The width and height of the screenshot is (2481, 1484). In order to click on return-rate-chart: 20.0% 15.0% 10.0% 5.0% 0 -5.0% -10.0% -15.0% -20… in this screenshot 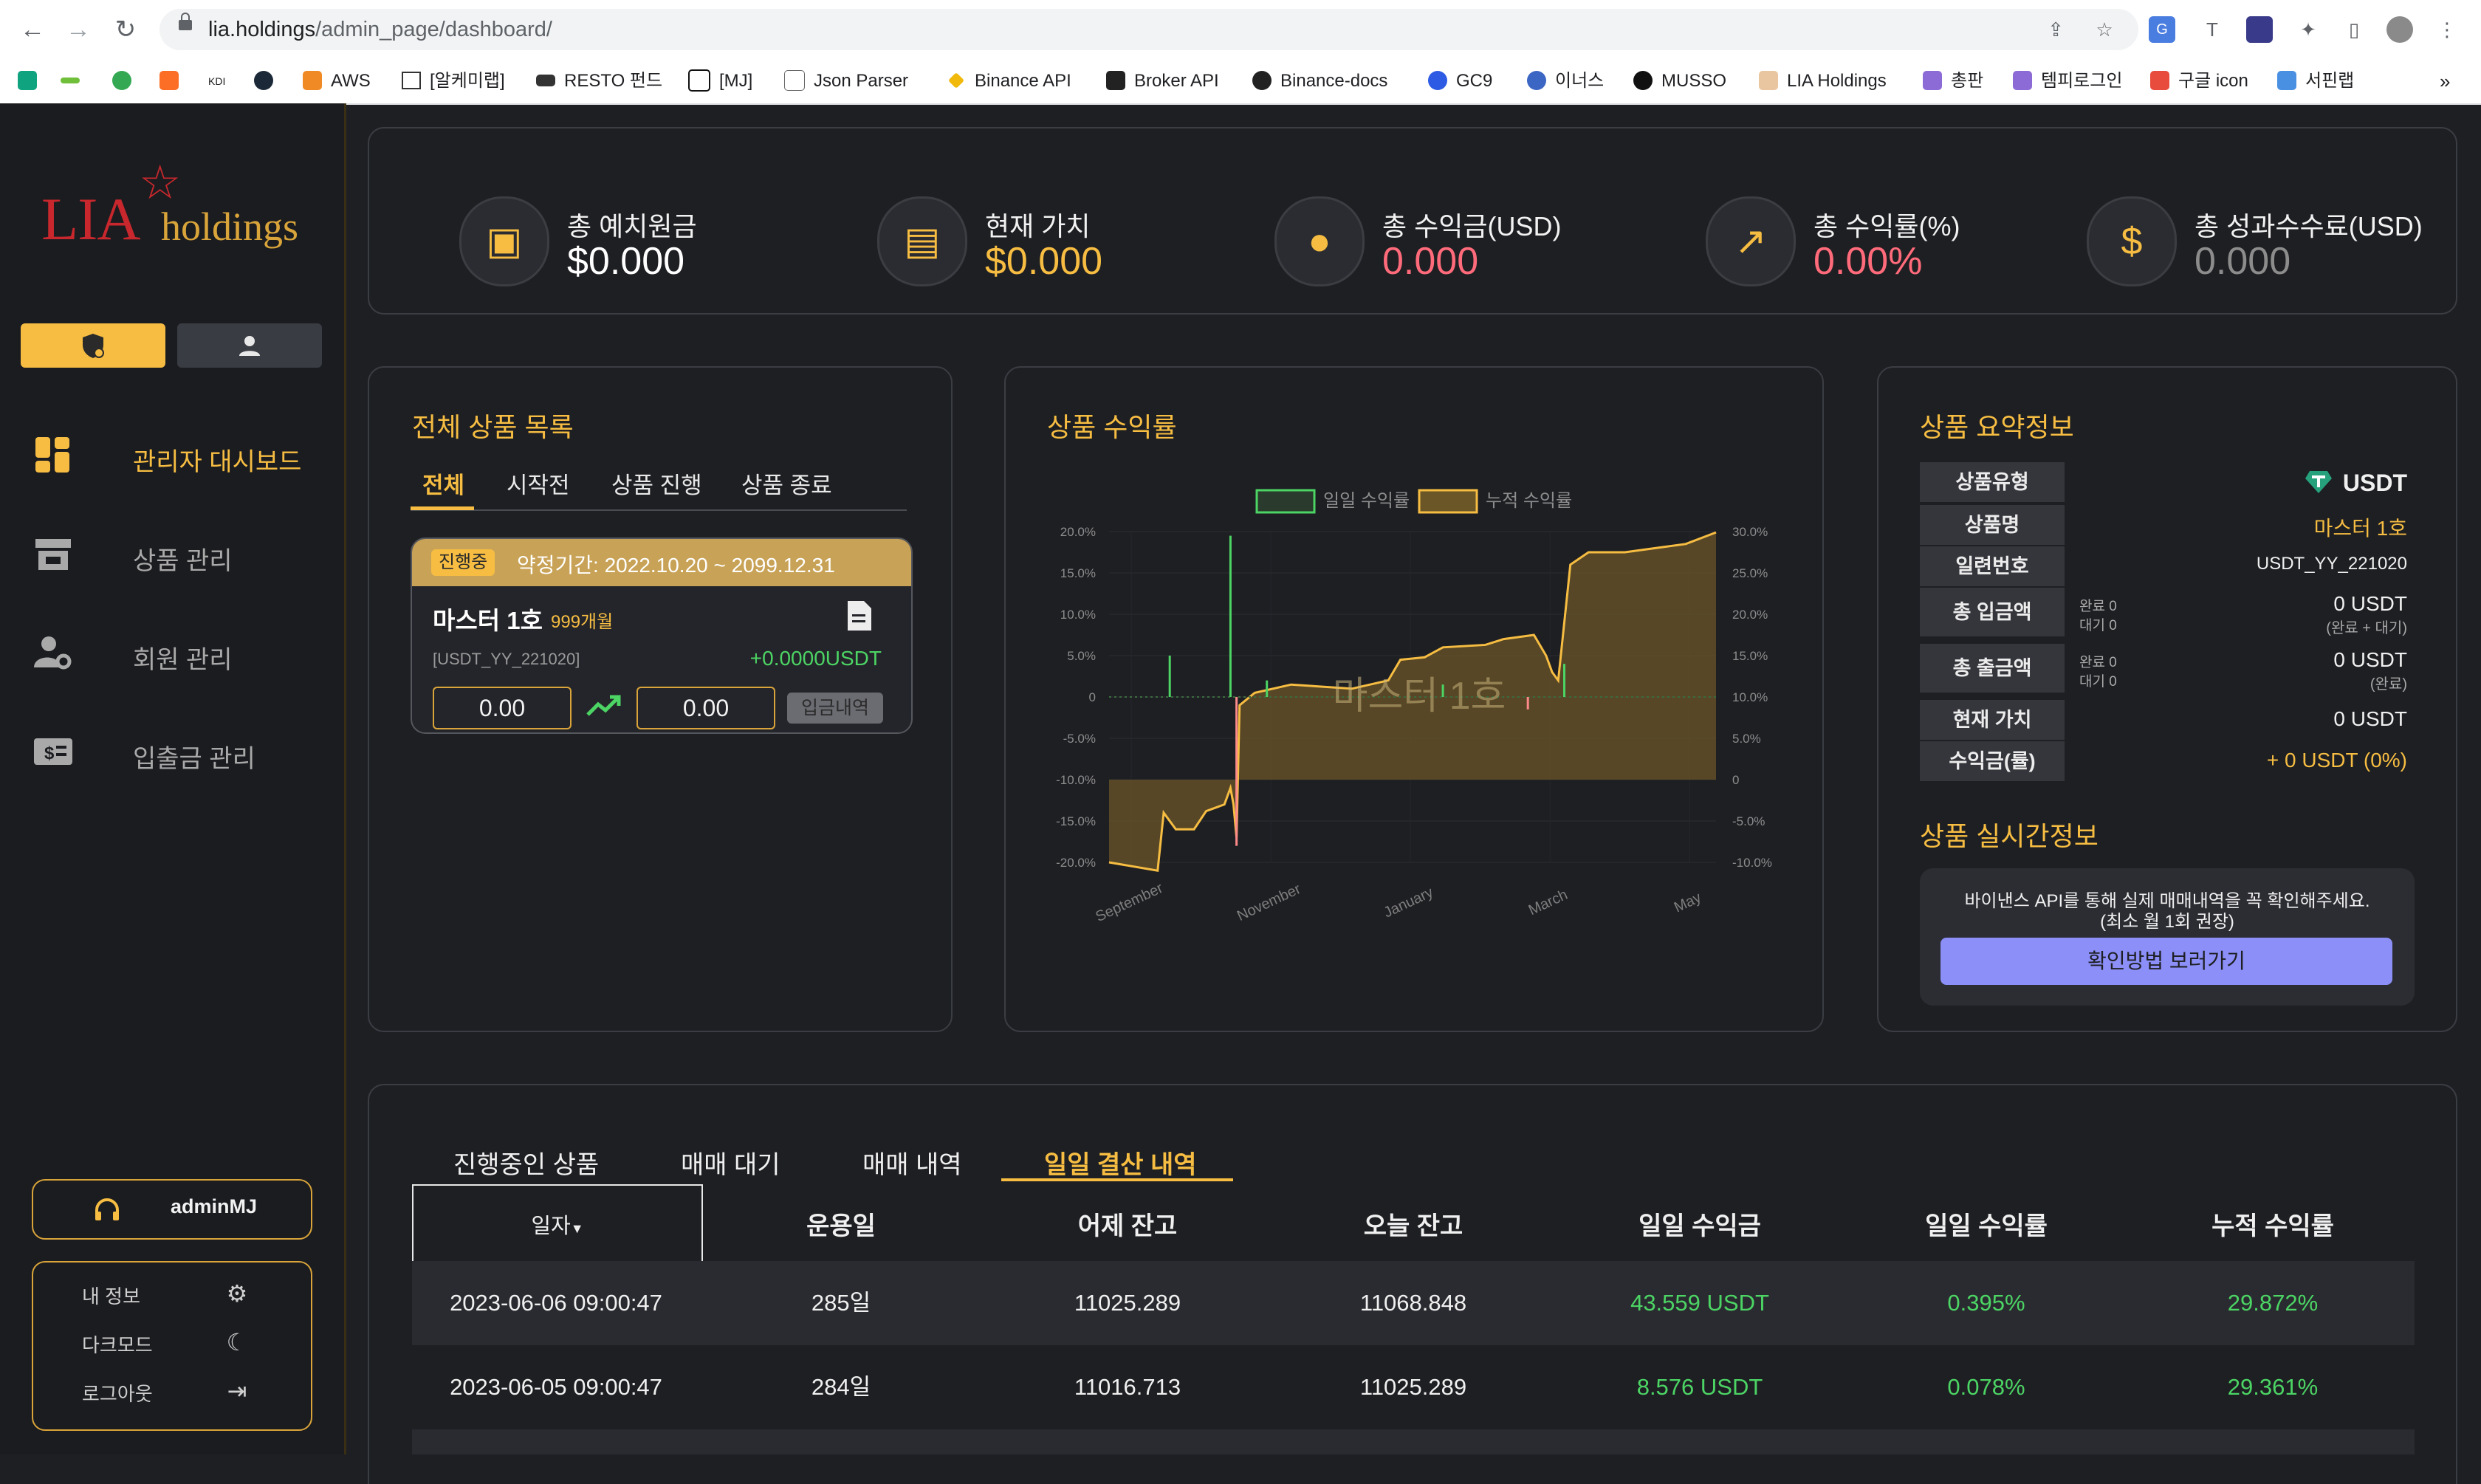, I will do `click(1414, 699)`.